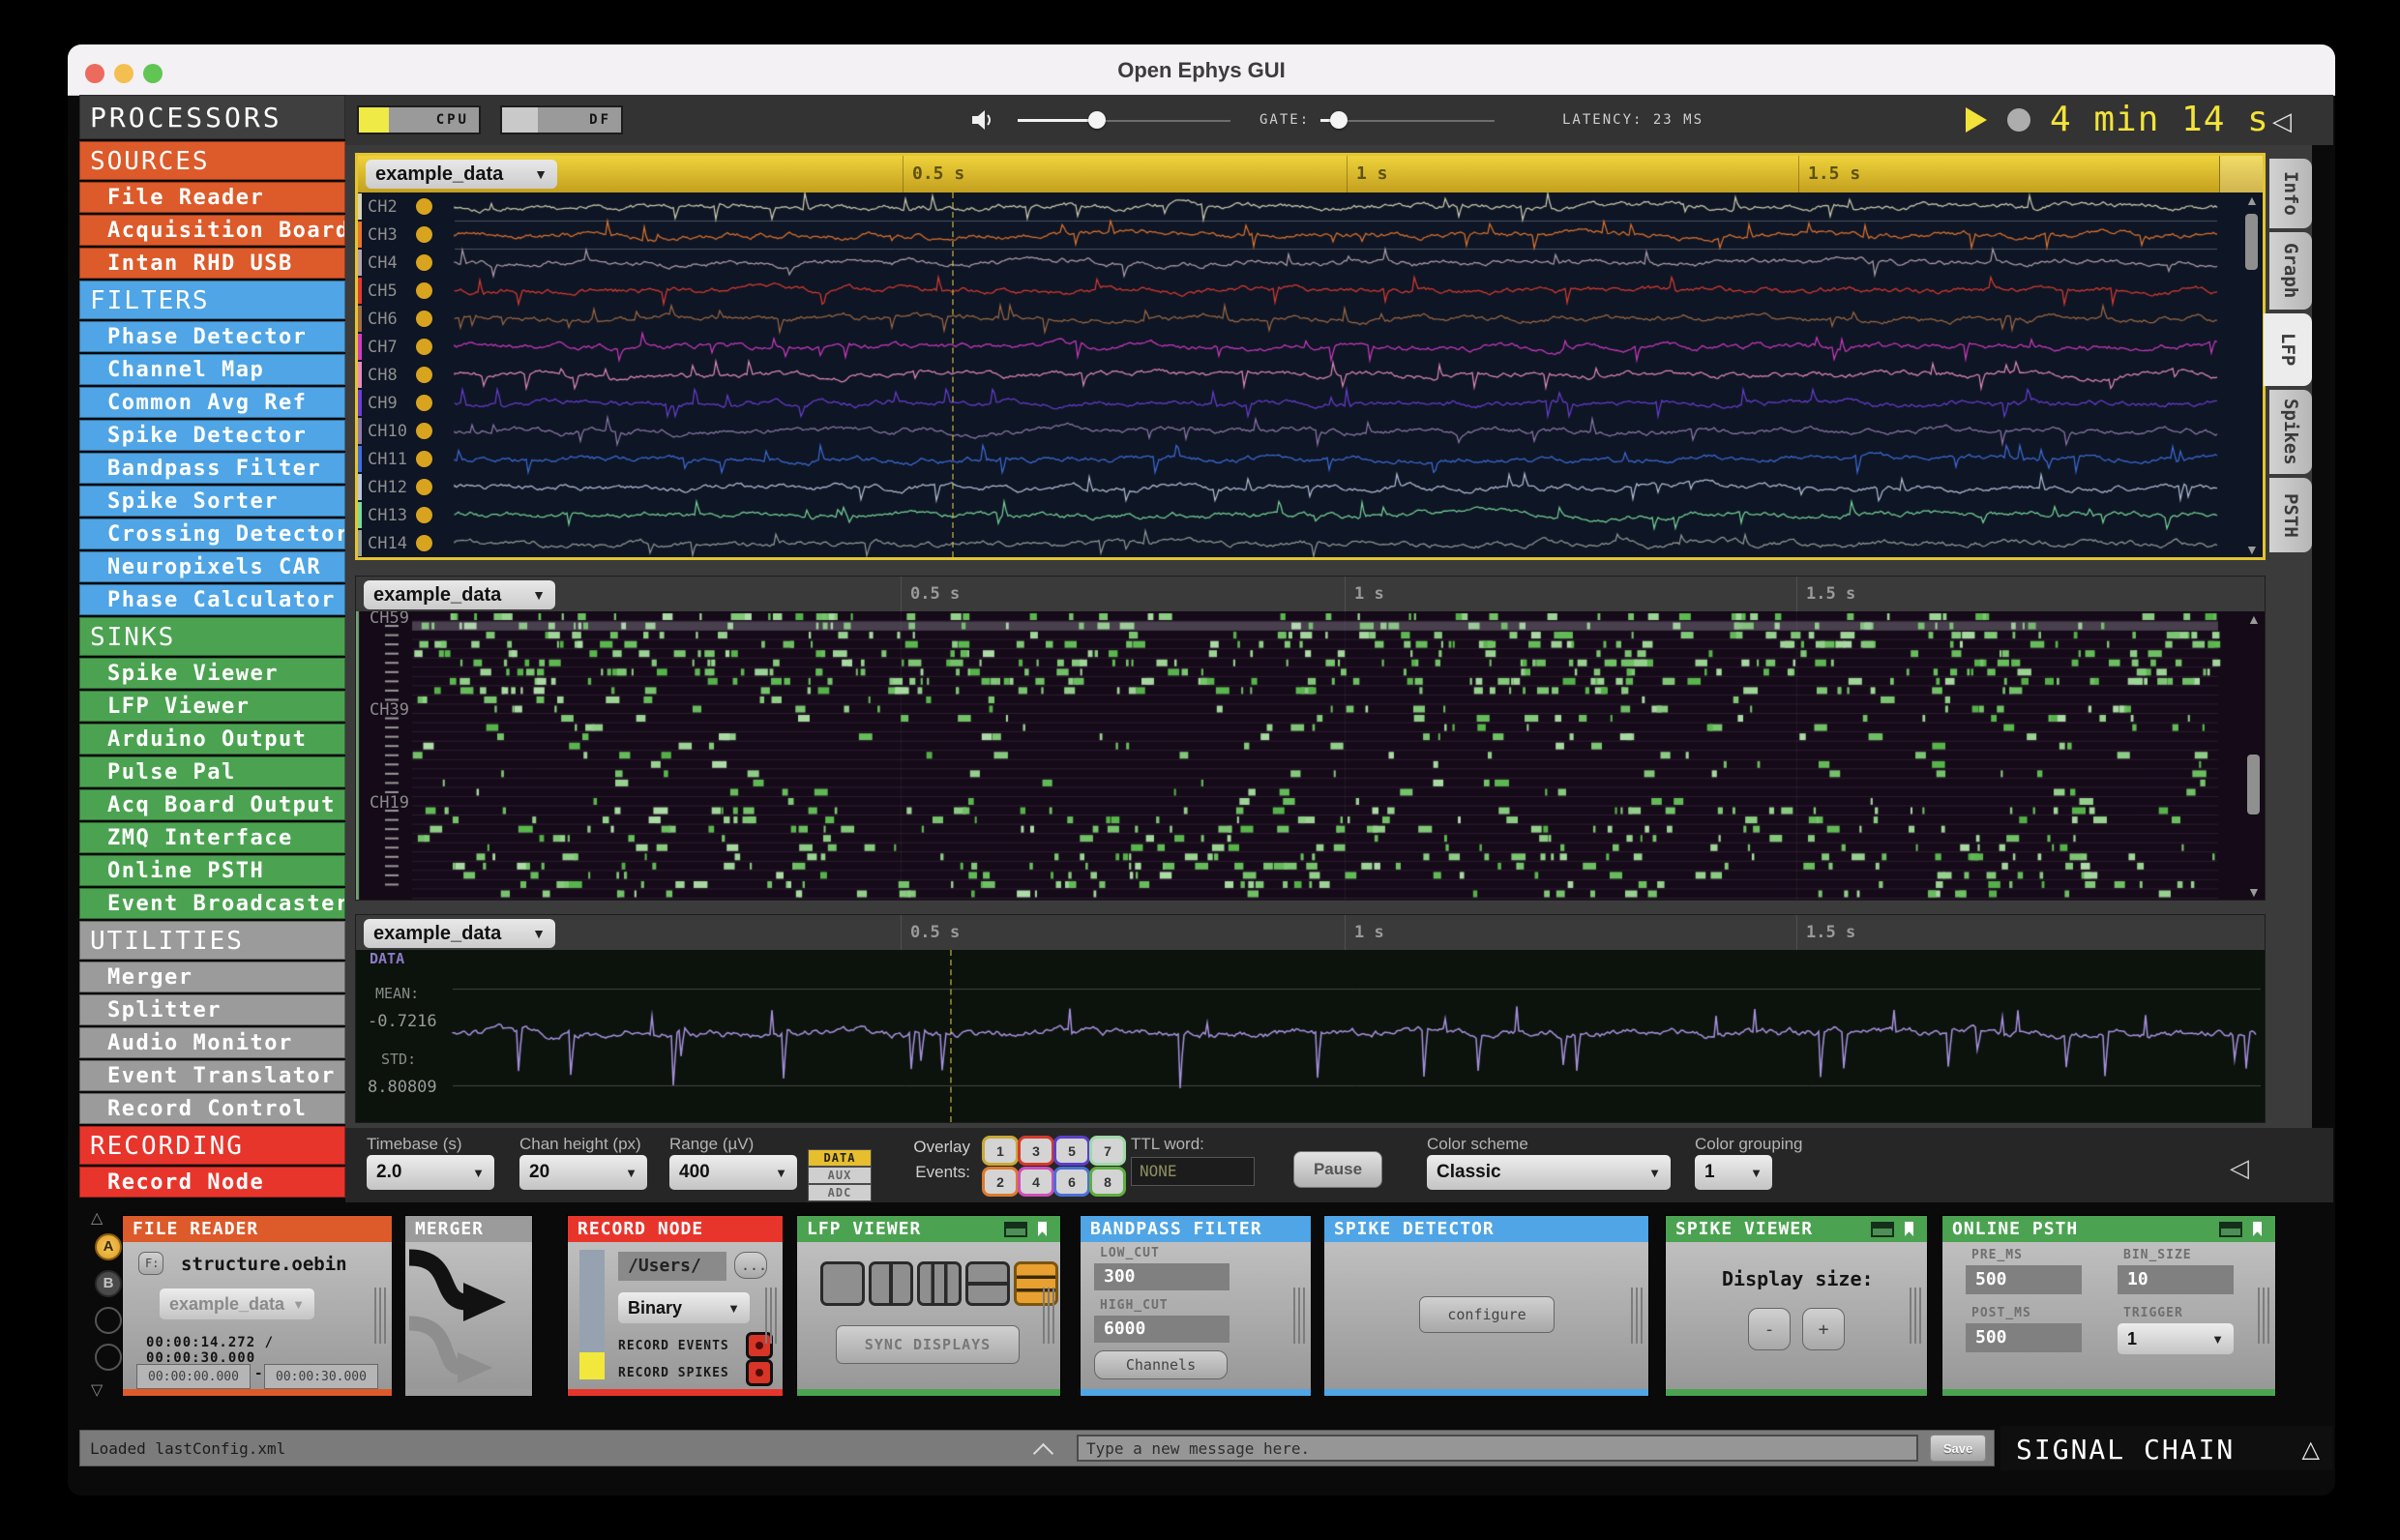 The width and height of the screenshot is (2400, 1540). I want to click on lfp-scrollbar: ▲ ▼, so click(2252, 374).